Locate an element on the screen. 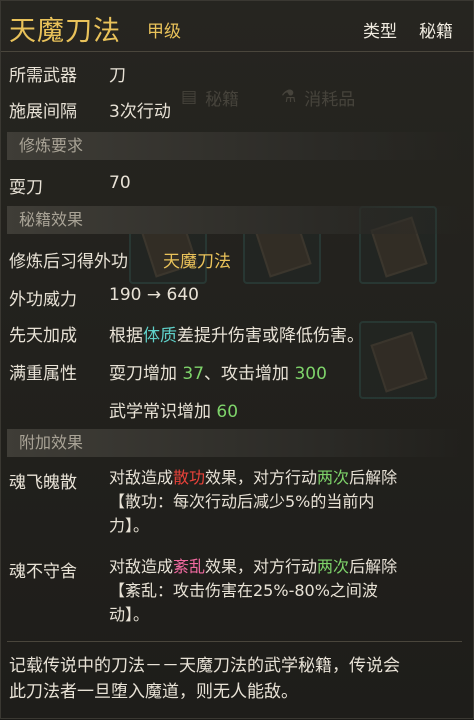 The image size is (474, 720). full-line1-a: 耍刀增加 is located at coordinates (146, 374).